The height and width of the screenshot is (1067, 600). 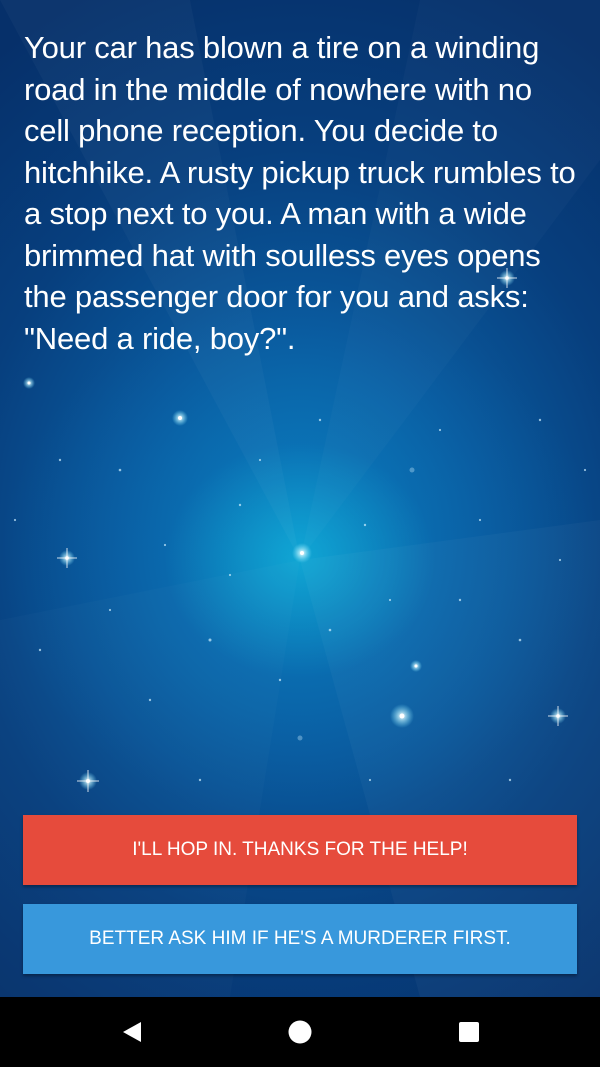 I want to click on home-button, so click(x=300, y=1032).